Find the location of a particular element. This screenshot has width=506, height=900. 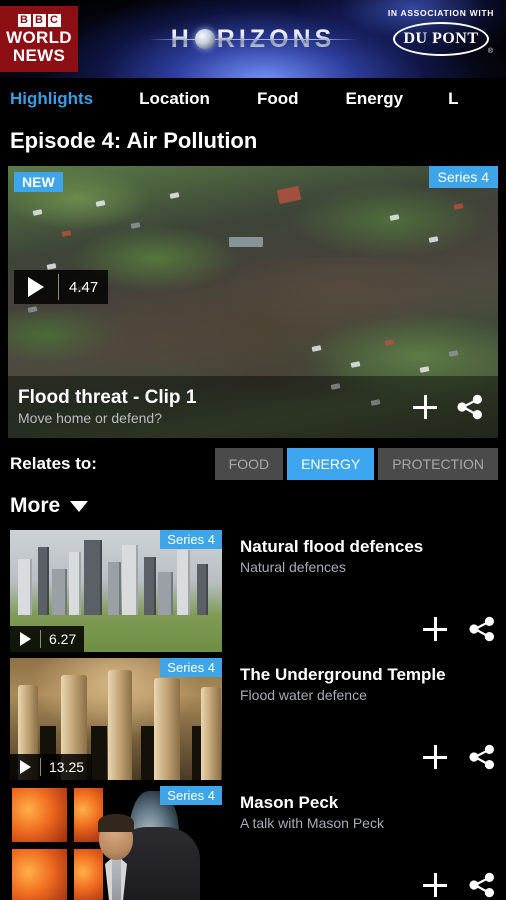

bbc-letter-blocks: B B C is located at coordinates (39, 20).